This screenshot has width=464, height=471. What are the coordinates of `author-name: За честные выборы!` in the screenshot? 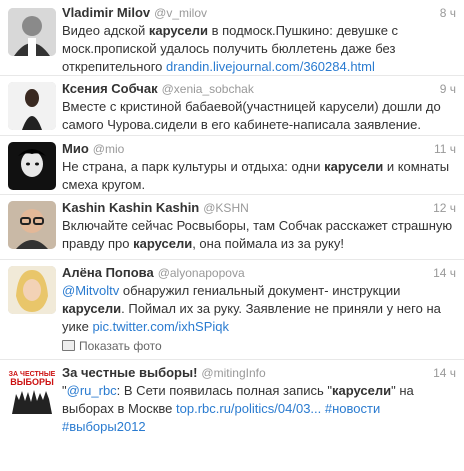 It's located at (129, 372).